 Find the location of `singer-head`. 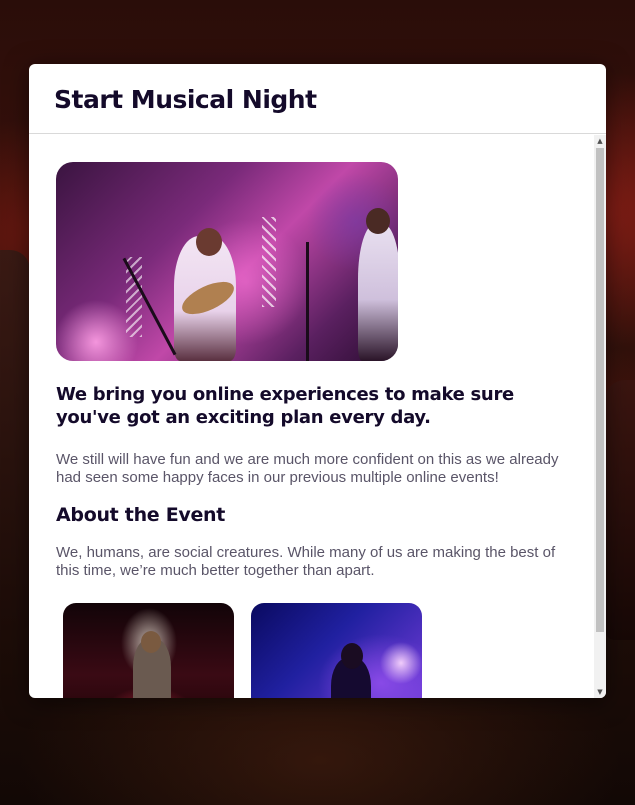

singer-head is located at coordinates (209, 242).